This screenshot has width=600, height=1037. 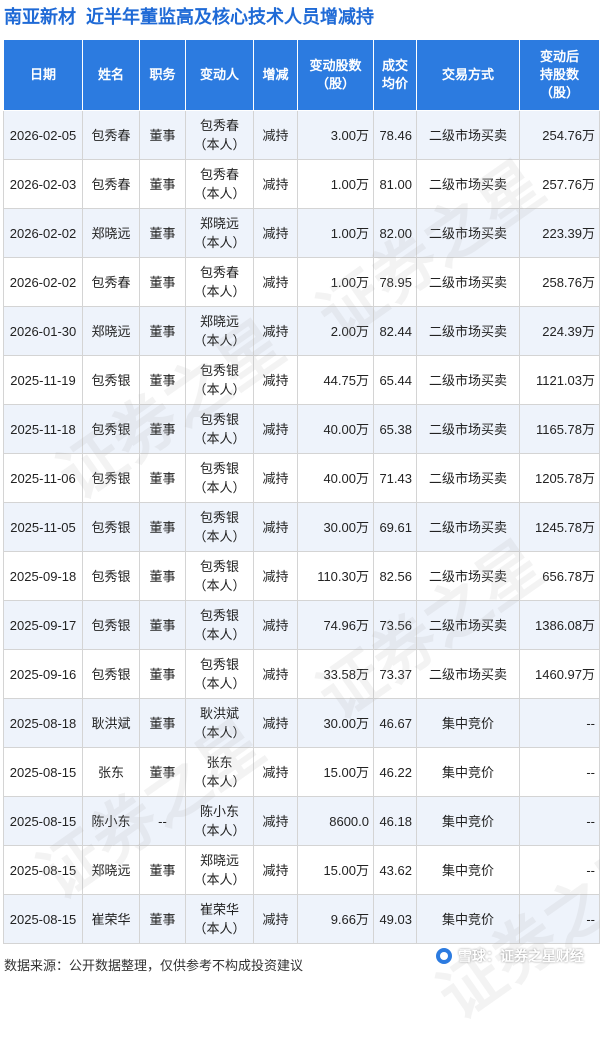 What do you see at coordinates (395, 772) in the screenshot?
I see `cell-avg-price: 46.22` at bounding box center [395, 772].